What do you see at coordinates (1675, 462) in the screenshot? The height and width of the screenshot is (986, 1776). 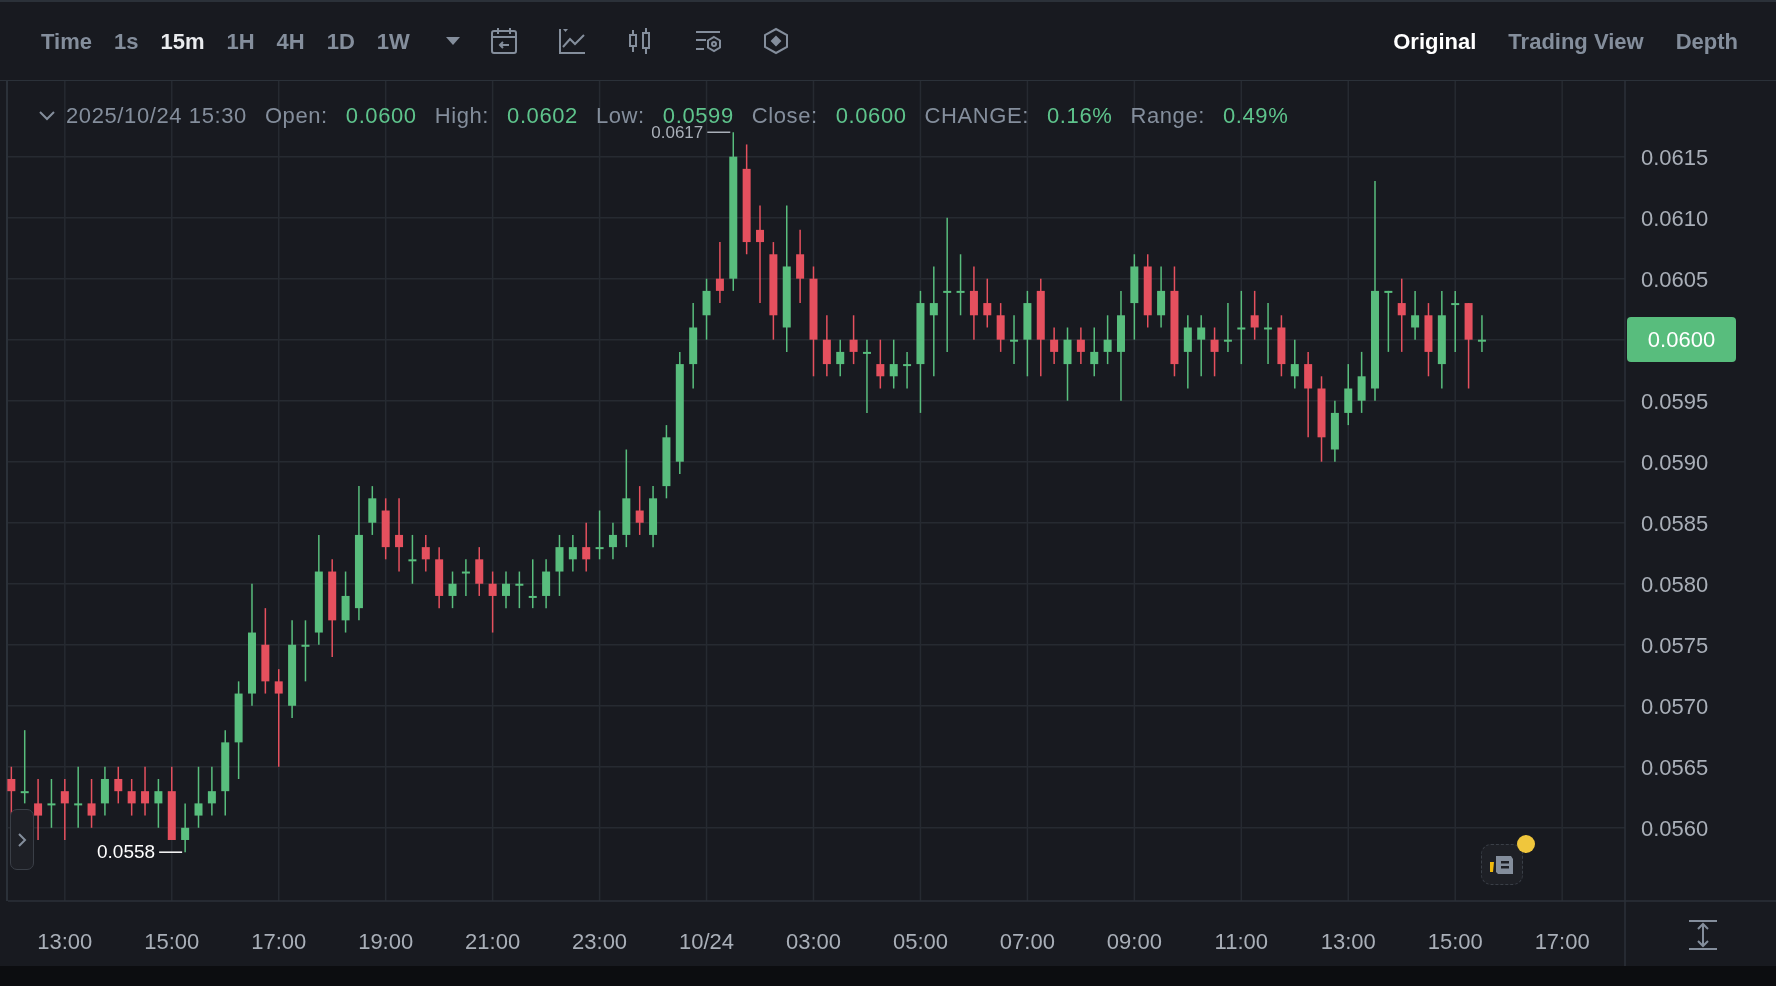 I see `price-axis-label: 0.0590` at bounding box center [1675, 462].